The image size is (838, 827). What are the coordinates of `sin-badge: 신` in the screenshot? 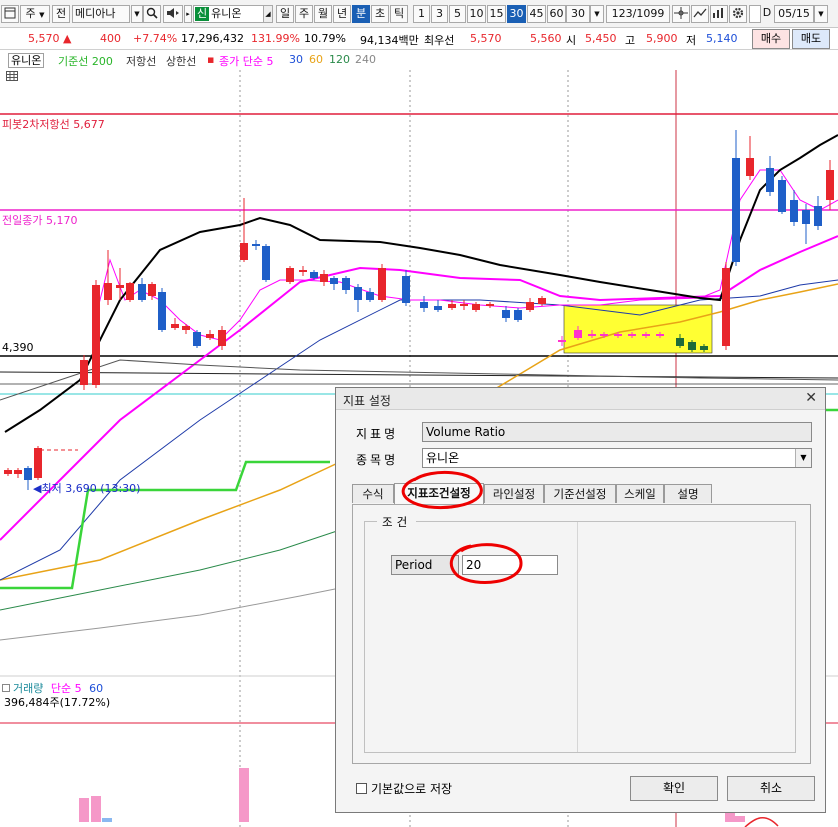 It's located at (202, 14).